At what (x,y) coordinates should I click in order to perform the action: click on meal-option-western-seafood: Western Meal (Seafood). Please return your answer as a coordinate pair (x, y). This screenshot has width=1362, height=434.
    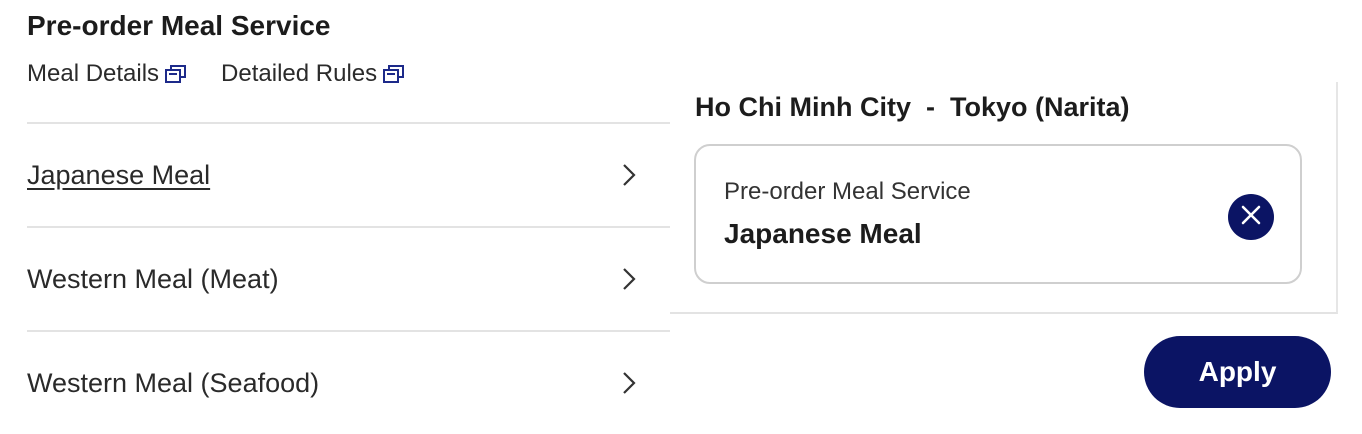
    Looking at the image, I should click on (348, 382).